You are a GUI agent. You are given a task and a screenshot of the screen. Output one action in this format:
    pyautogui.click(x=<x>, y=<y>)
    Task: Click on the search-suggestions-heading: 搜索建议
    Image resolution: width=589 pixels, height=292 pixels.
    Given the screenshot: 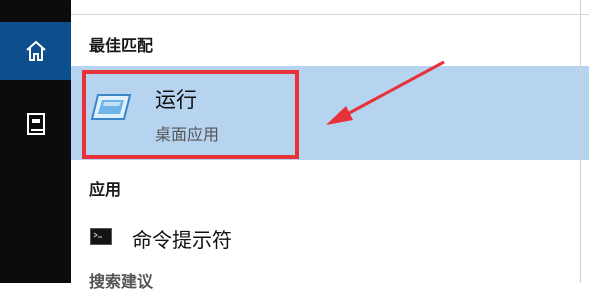 What is the action you would take?
    pyautogui.click(x=121, y=281)
    